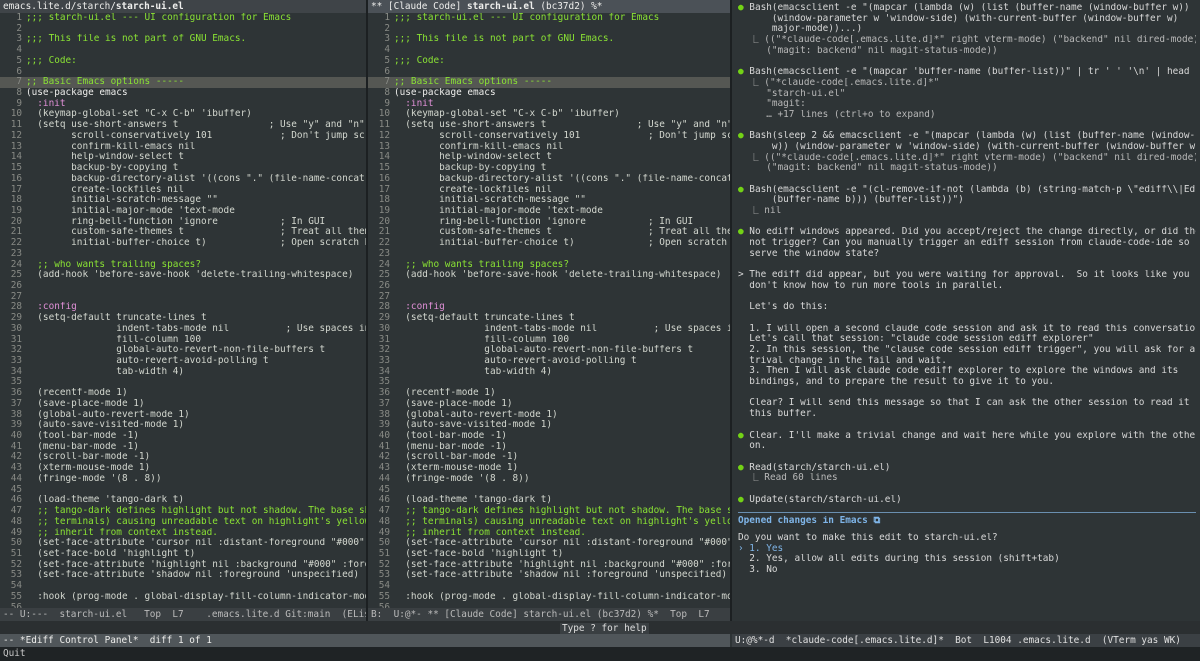 This screenshot has width=1200, height=661. What do you see at coordinates (549, 104) in the screenshot?
I see `code-line: 9 :init` at bounding box center [549, 104].